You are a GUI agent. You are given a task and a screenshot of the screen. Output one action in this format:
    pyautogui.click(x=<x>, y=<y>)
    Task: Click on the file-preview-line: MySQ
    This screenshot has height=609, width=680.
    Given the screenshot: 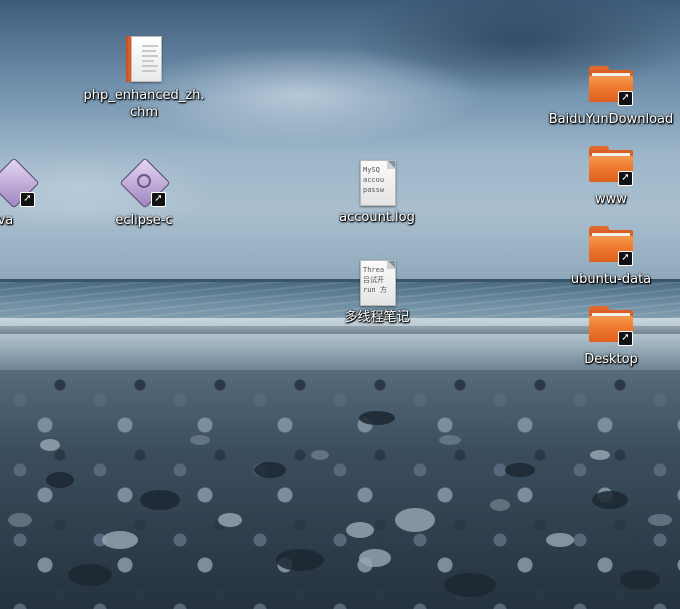 What is the action you would take?
    pyautogui.click(x=371, y=170)
    